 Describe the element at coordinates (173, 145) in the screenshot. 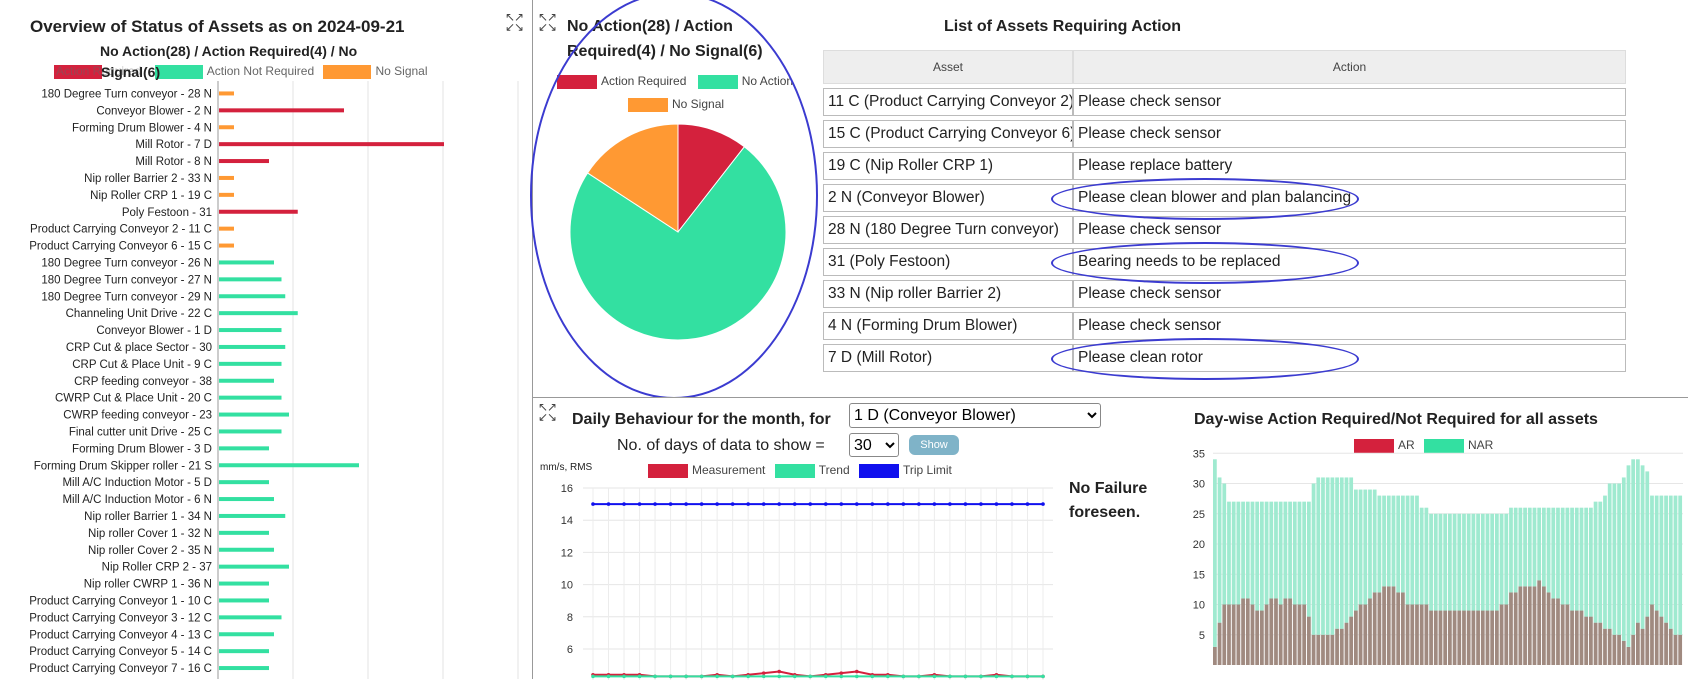

I see `category-label: Mill Rotor - 7 D` at that location.